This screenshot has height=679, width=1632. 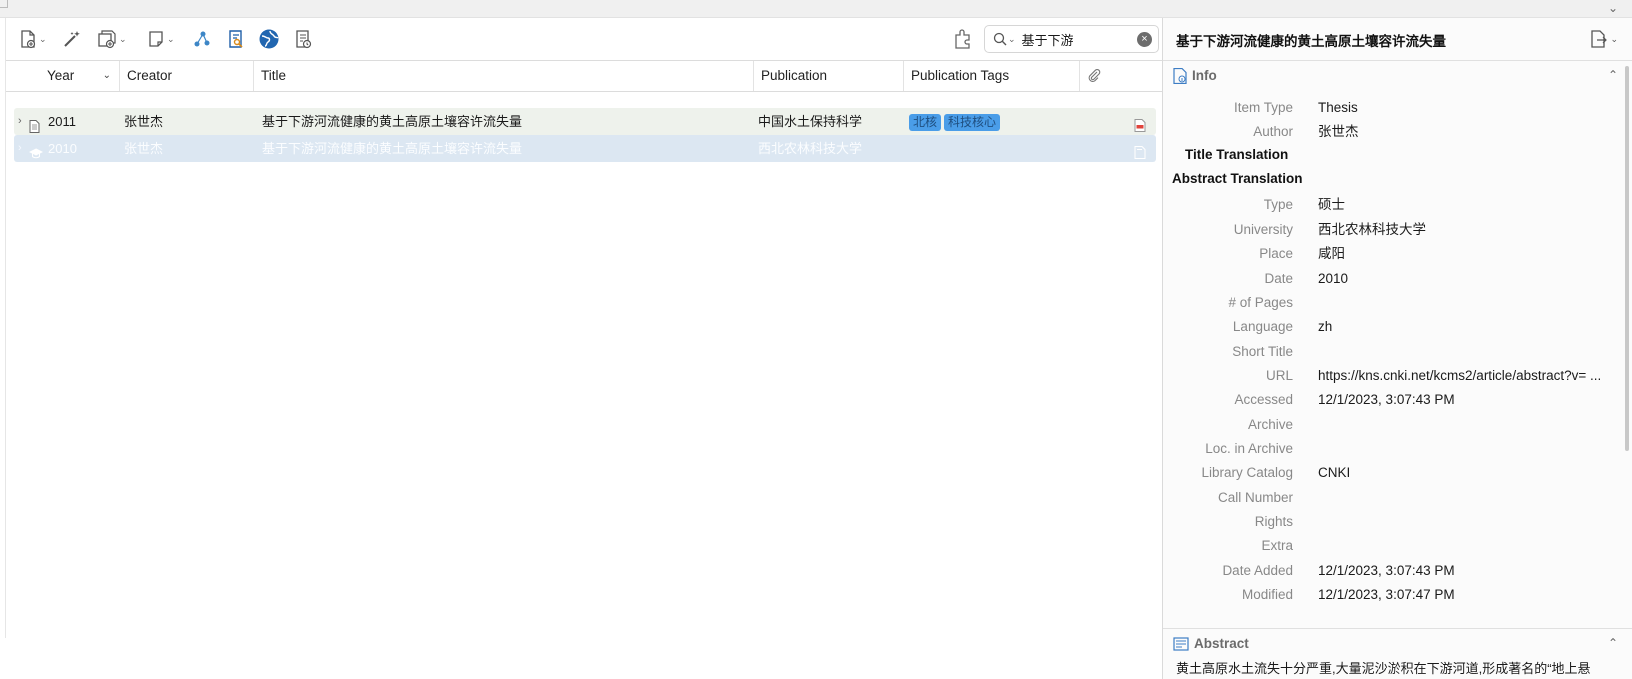 I want to click on web-sync-button, so click(x=269, y=39).